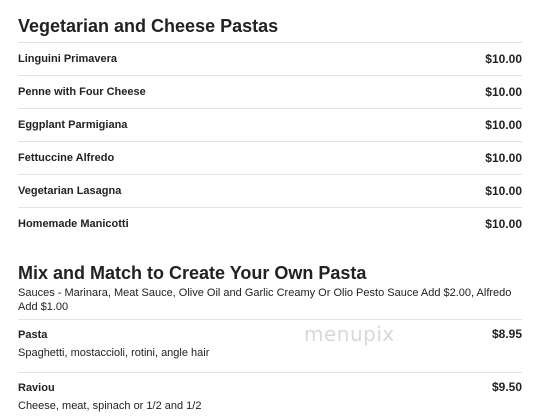 The height and width of the screenshot is (418, 537). Describe the element at coordinates (506, 334) in the screenshot. I see `menu-item-price: $8.95` at that location.